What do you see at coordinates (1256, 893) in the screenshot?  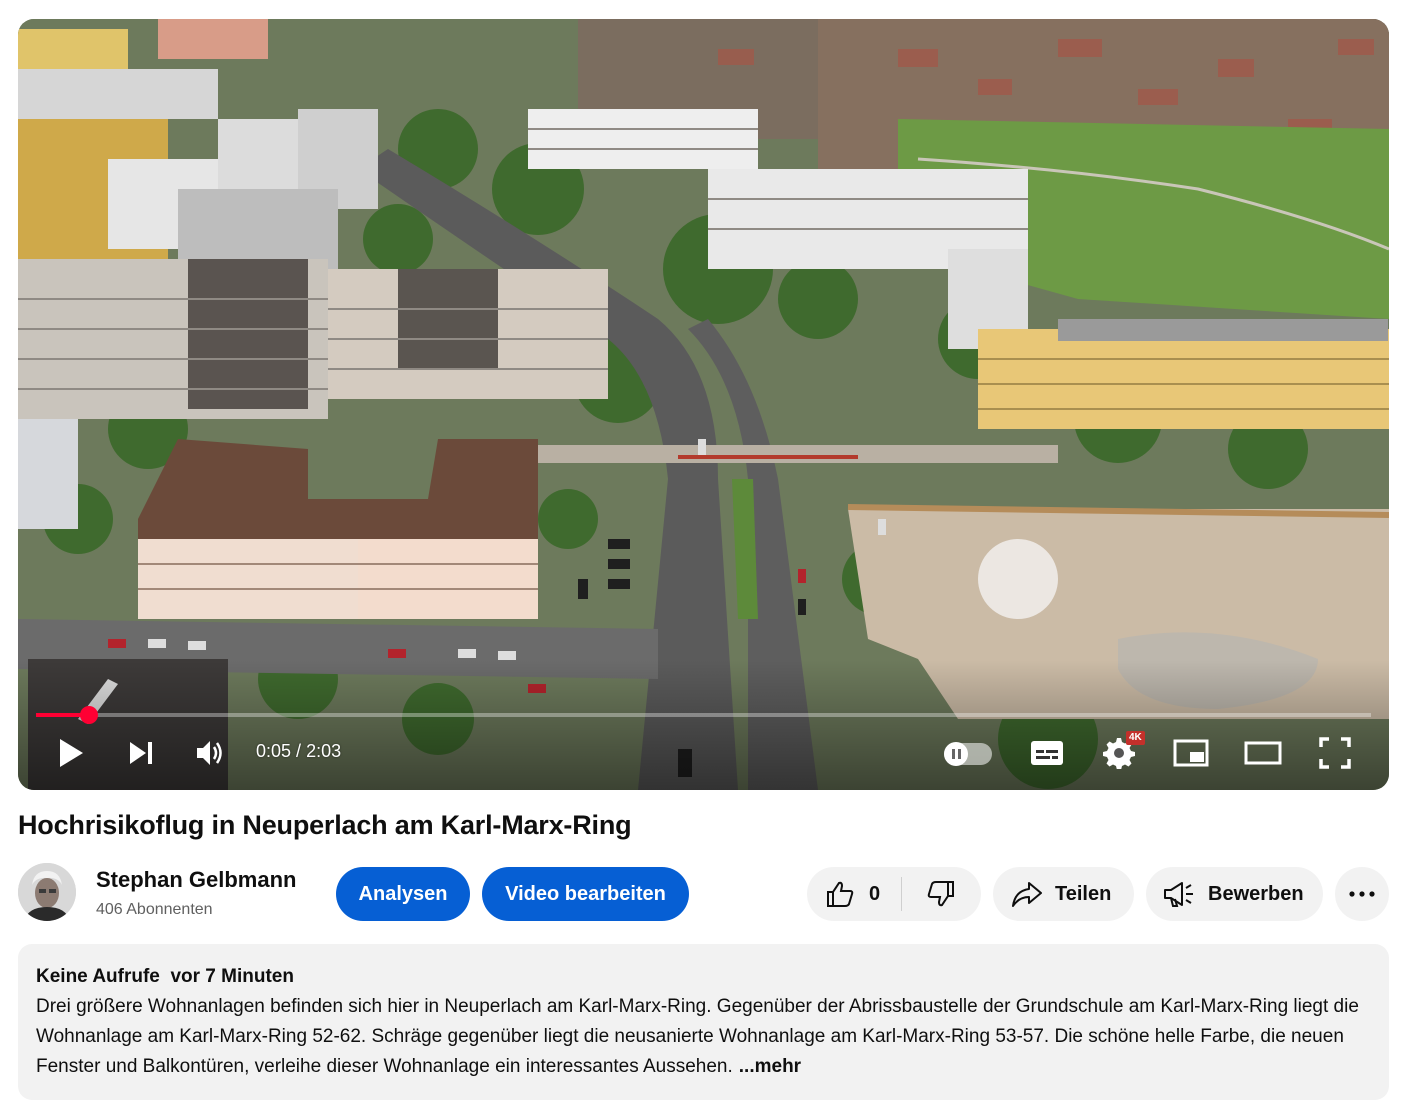 I see `promote-label: Bewerben` at bounding box center [1256, 893].